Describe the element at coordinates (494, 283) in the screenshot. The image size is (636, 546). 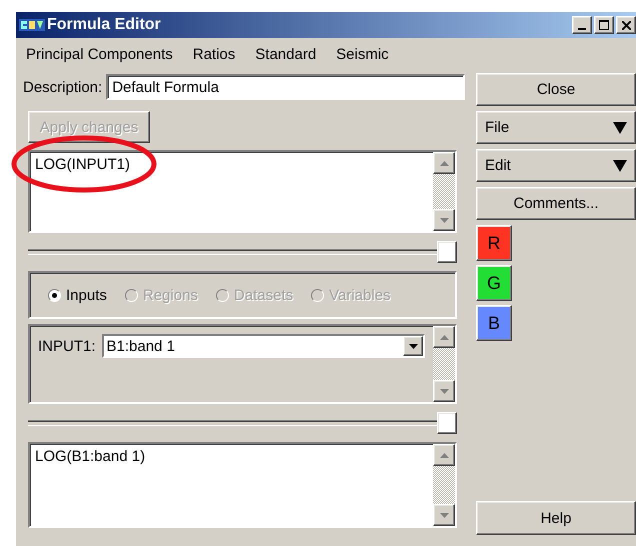
I see `channel-button: G` at that location.